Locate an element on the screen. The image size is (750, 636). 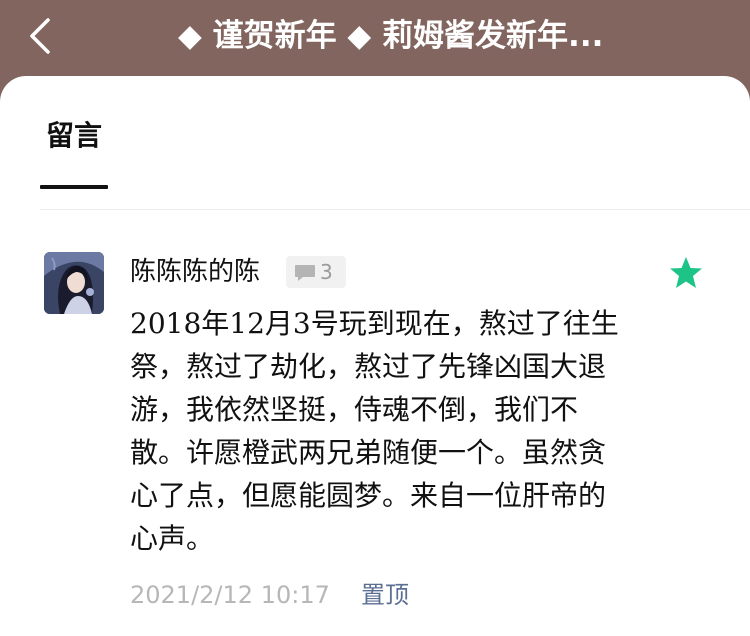
favorite-star-button is located at coordinates (686, 273).